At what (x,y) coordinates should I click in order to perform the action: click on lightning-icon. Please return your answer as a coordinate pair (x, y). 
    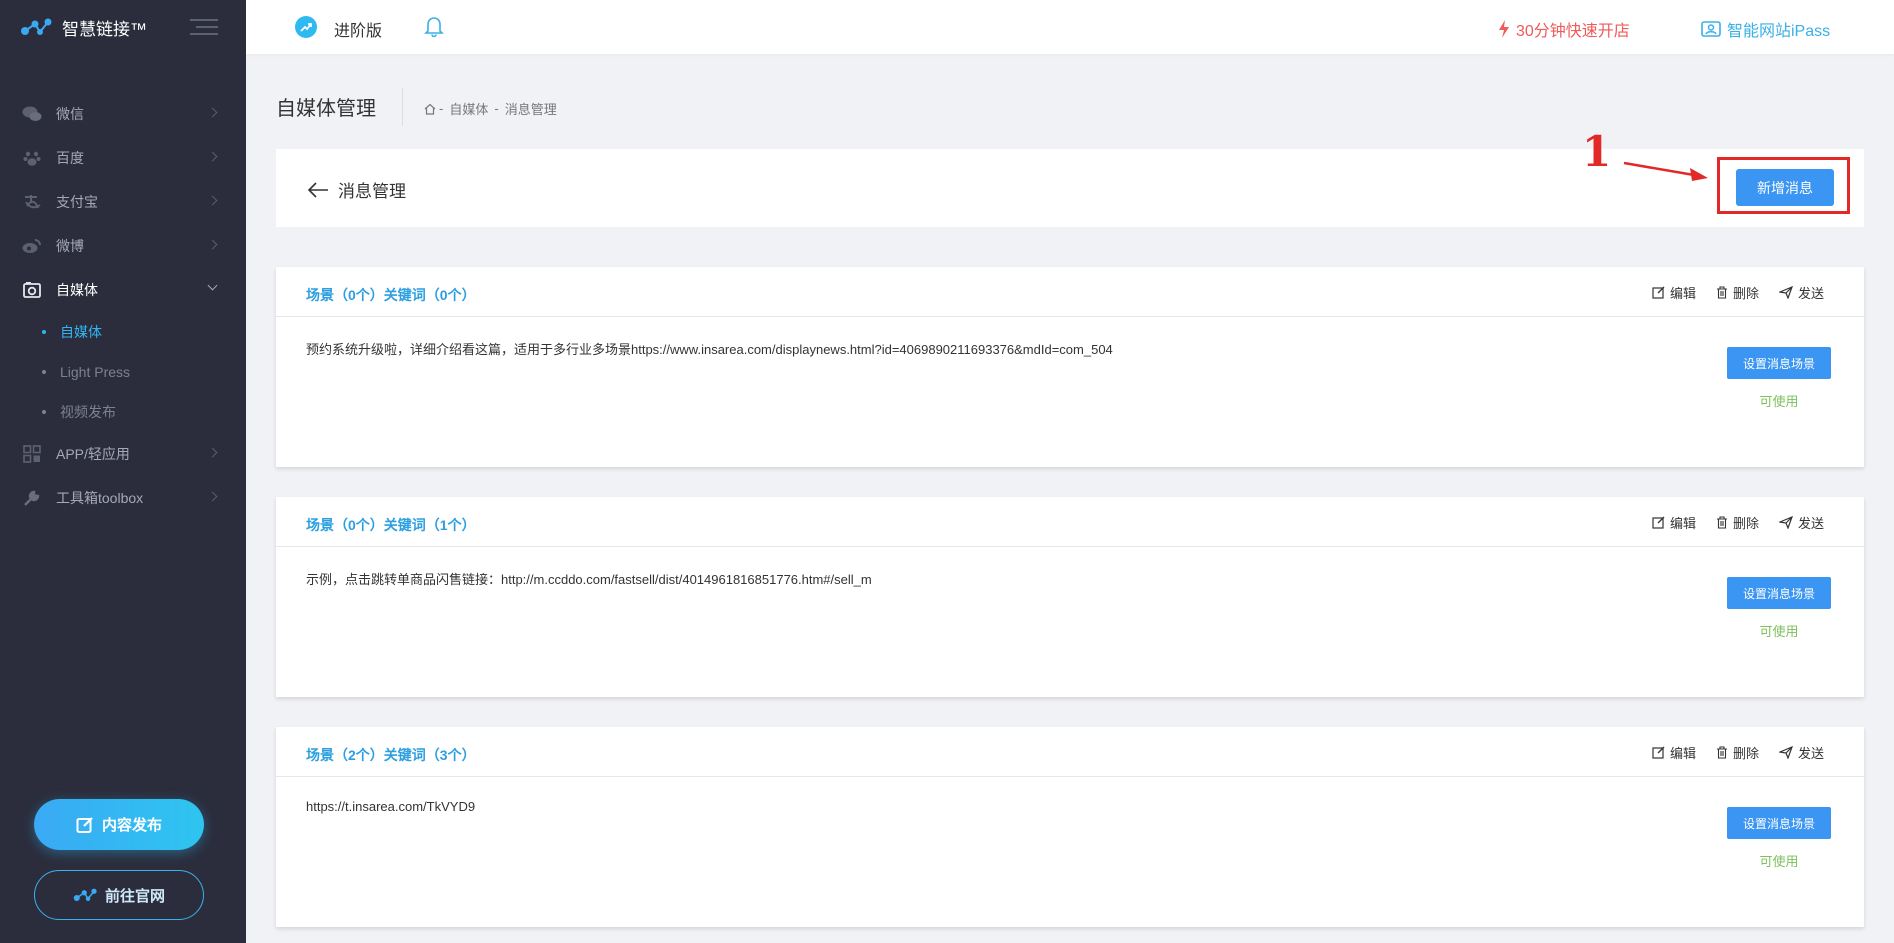
    Looking at the image, I should click on (1504, 29).